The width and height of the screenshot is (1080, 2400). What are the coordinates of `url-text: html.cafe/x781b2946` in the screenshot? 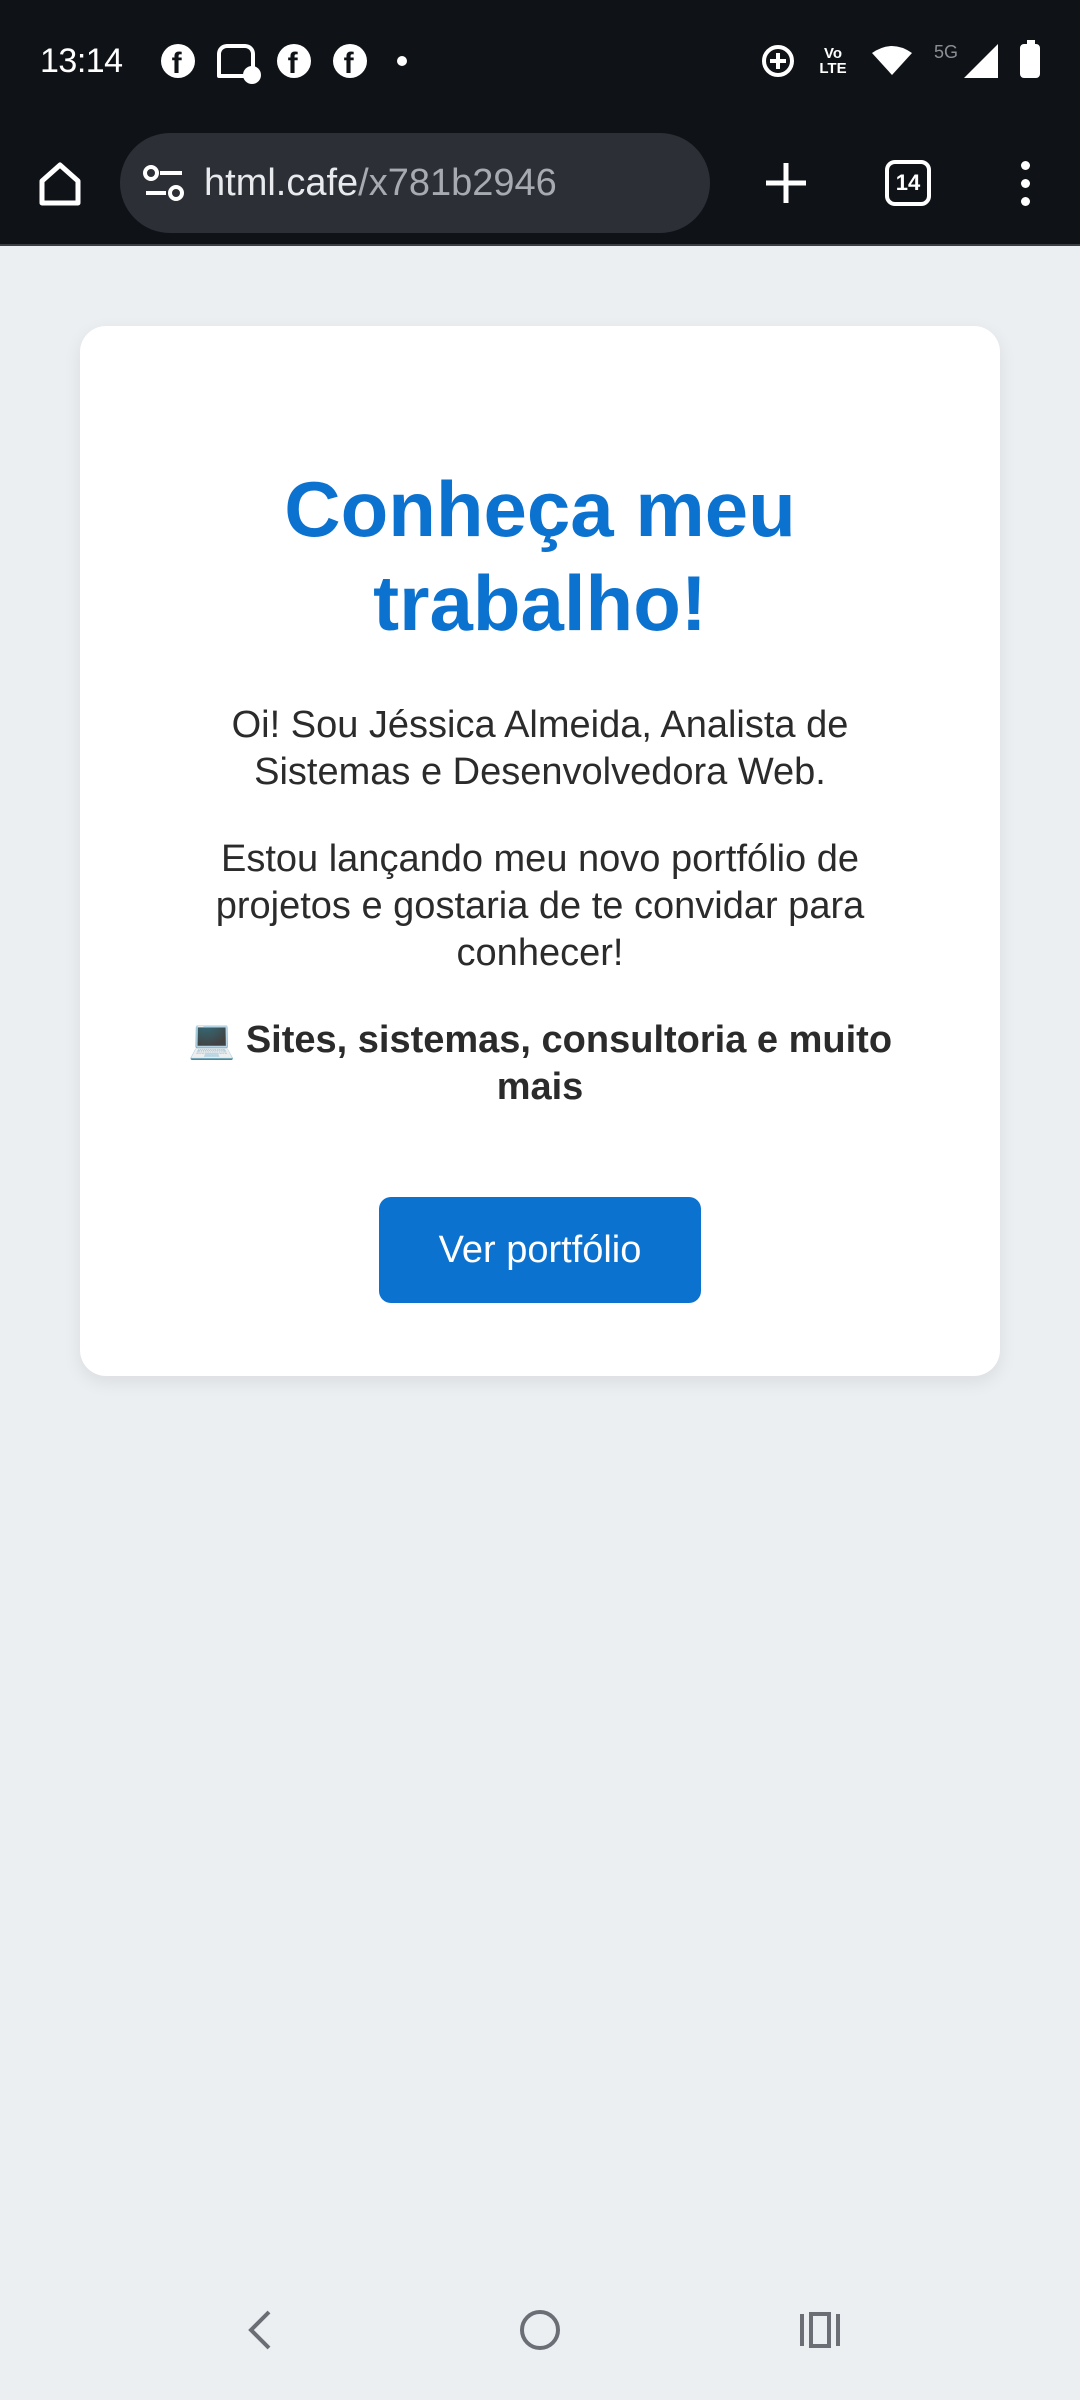 It's located at (380, 183).